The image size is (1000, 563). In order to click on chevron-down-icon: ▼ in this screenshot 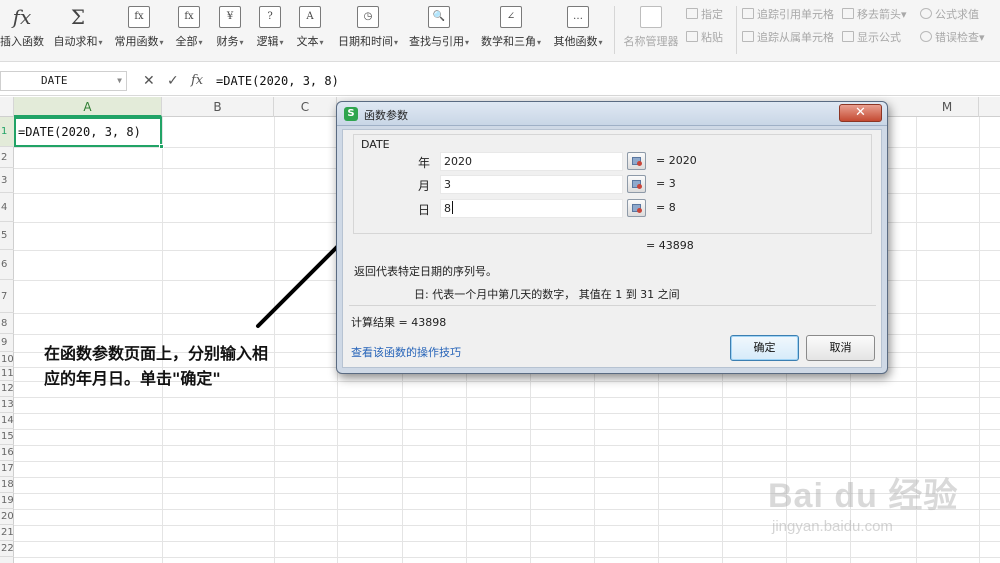, I will do `click(119, 81)`.